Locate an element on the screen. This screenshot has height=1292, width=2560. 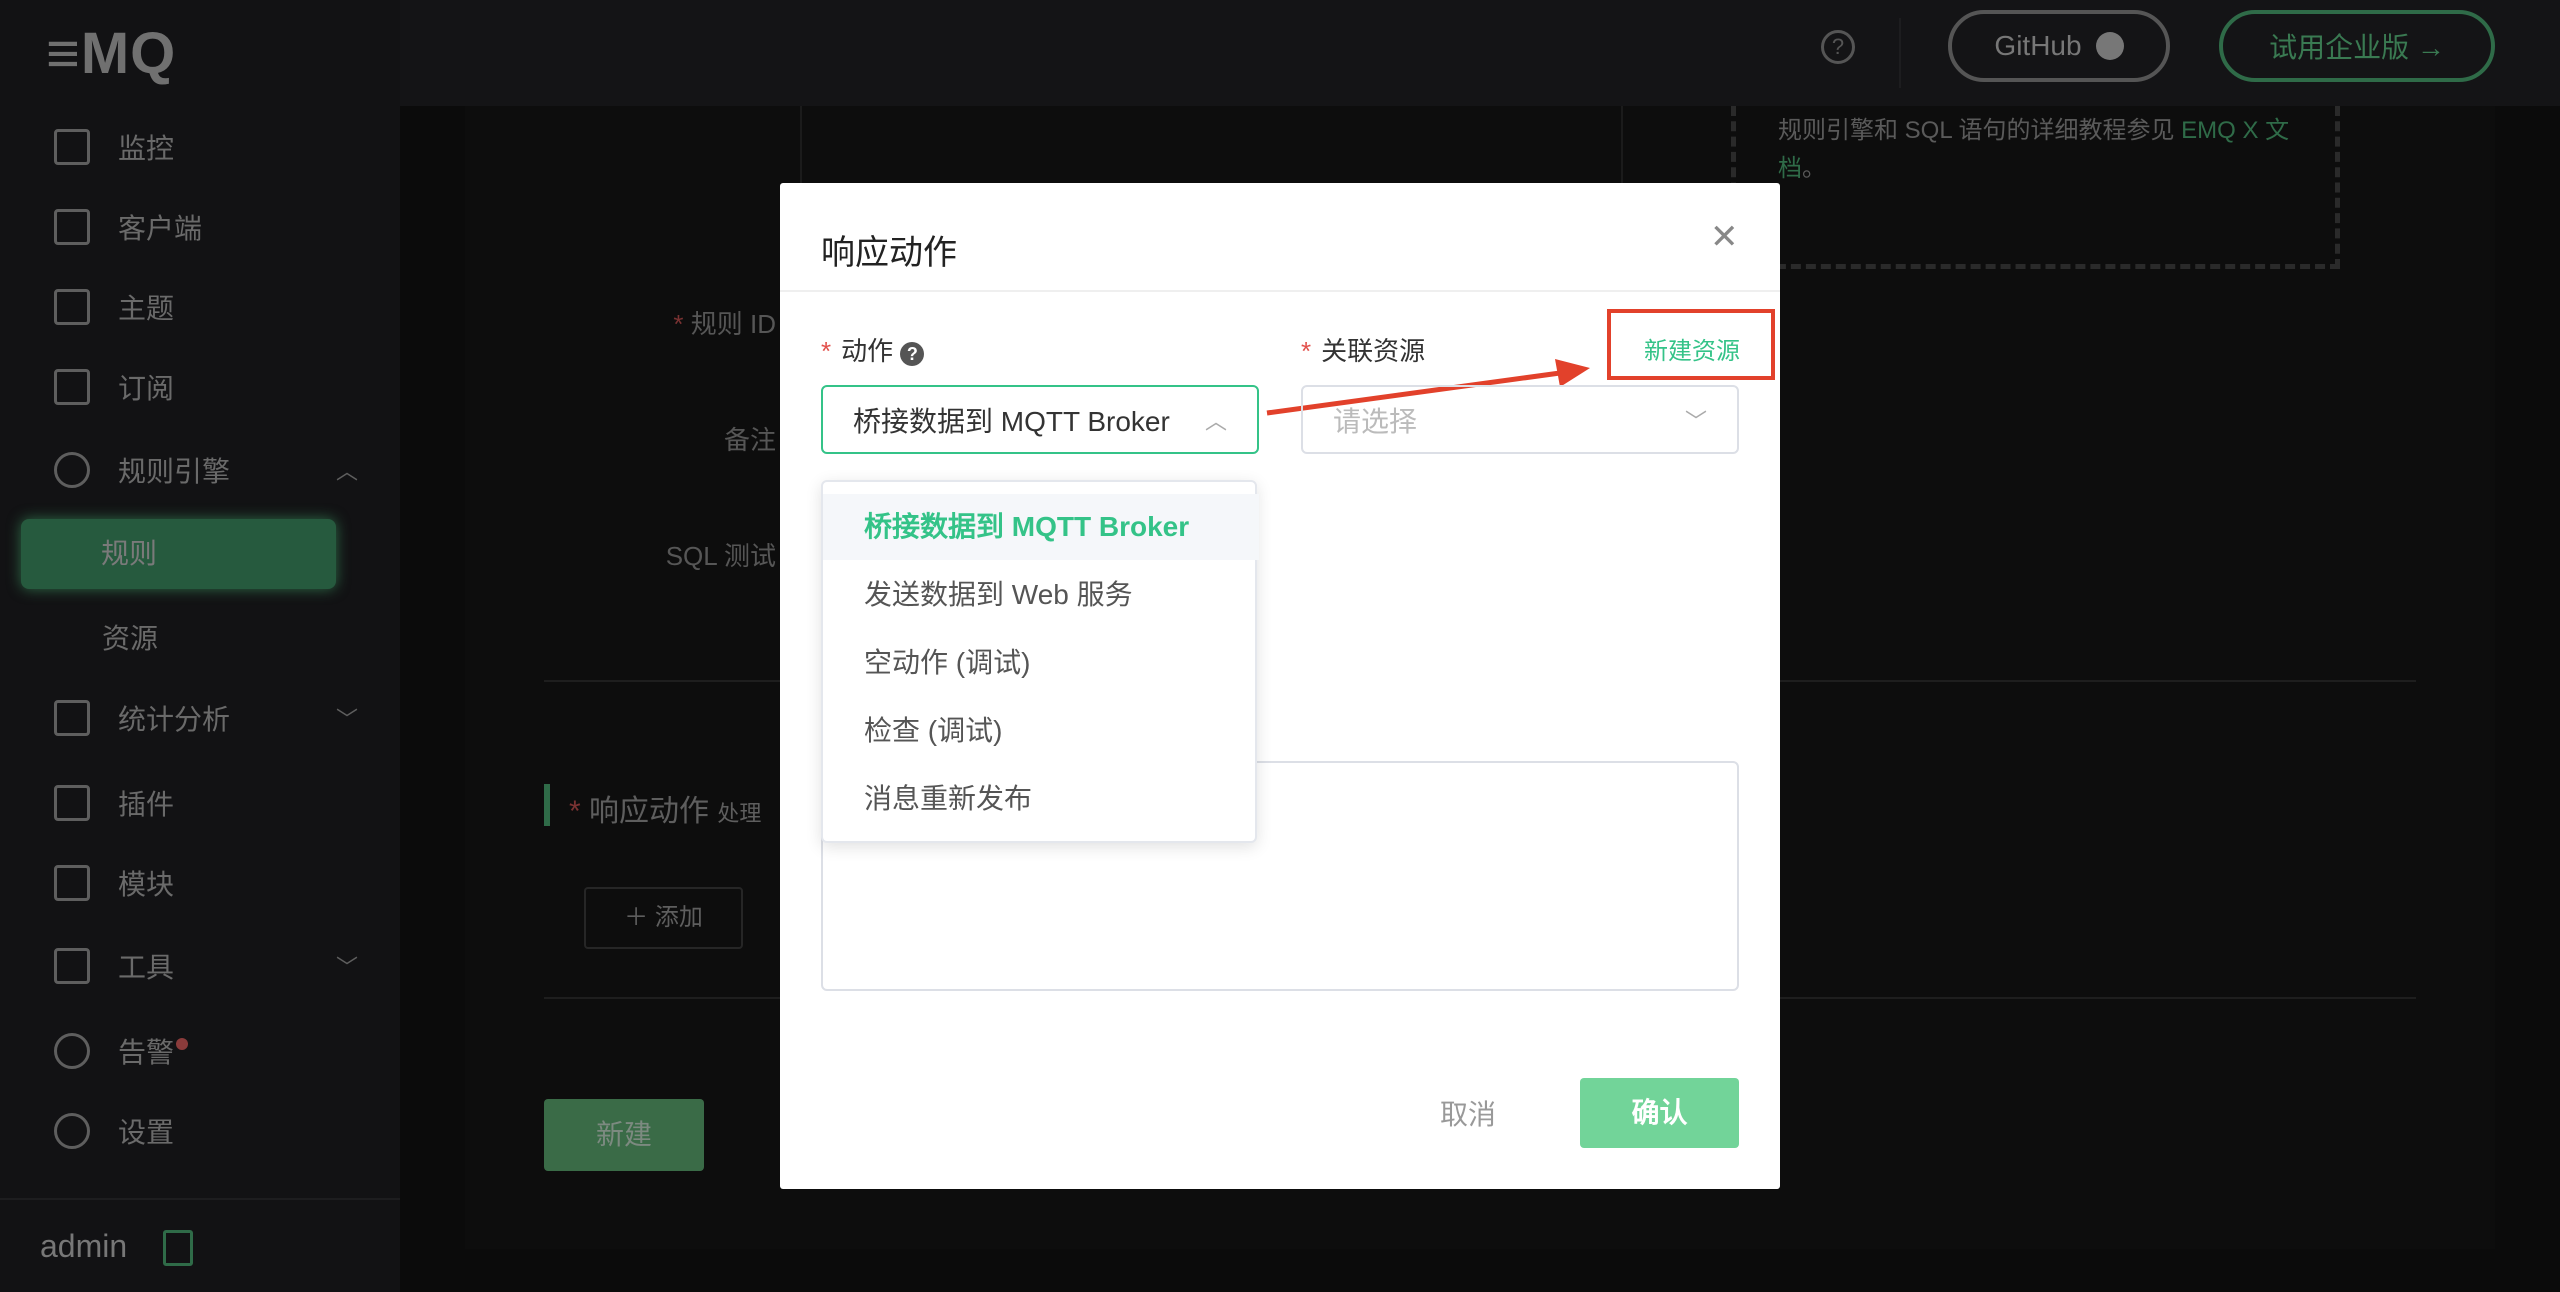
dropdown-option: 空动作 (调试) is located at coordinates (1041, 663).